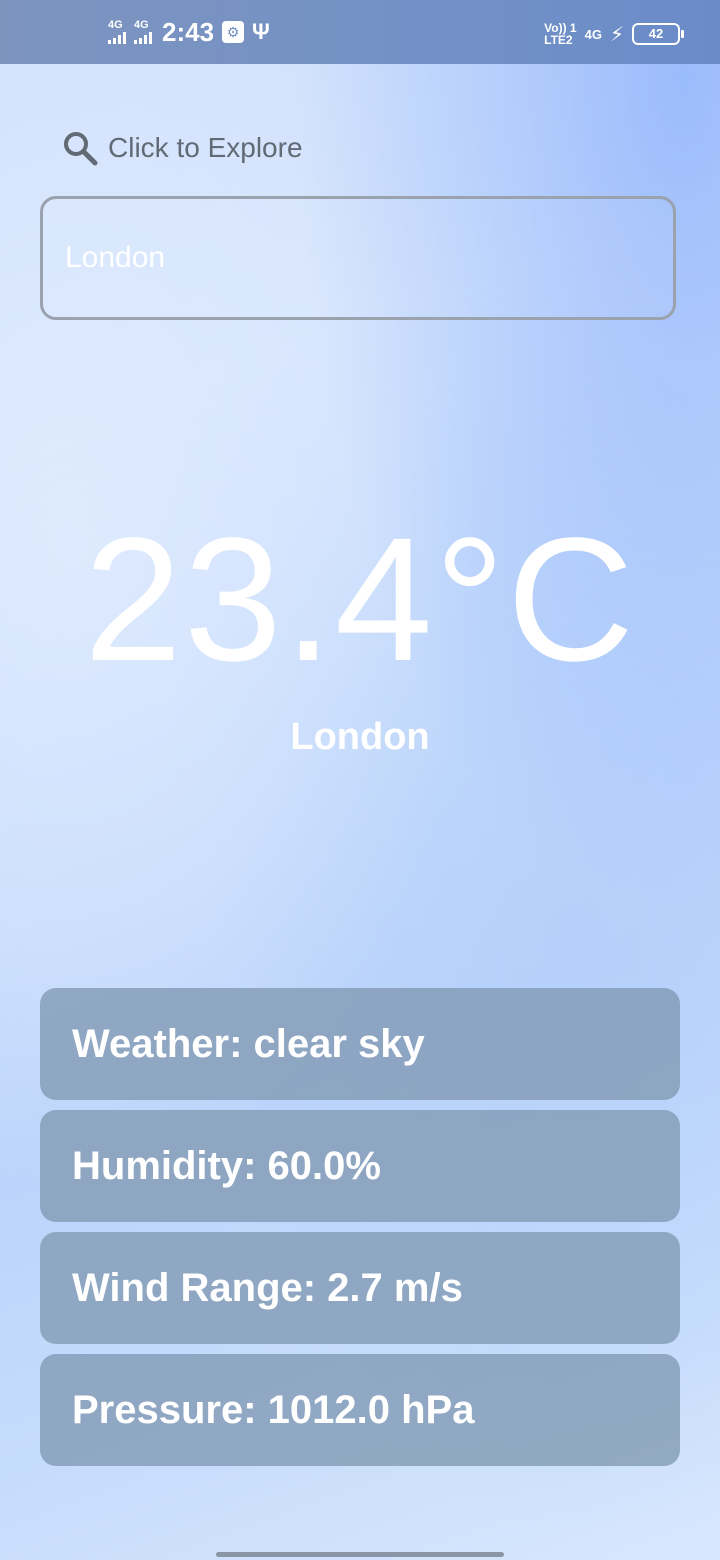 This screenshot has width=720, height=1560. I want to click on status-bar: 4G 4G 2:43 ⚙ Ψ Vo)) 1 LTE2 4G ⚡ 42, so click(360, 32).